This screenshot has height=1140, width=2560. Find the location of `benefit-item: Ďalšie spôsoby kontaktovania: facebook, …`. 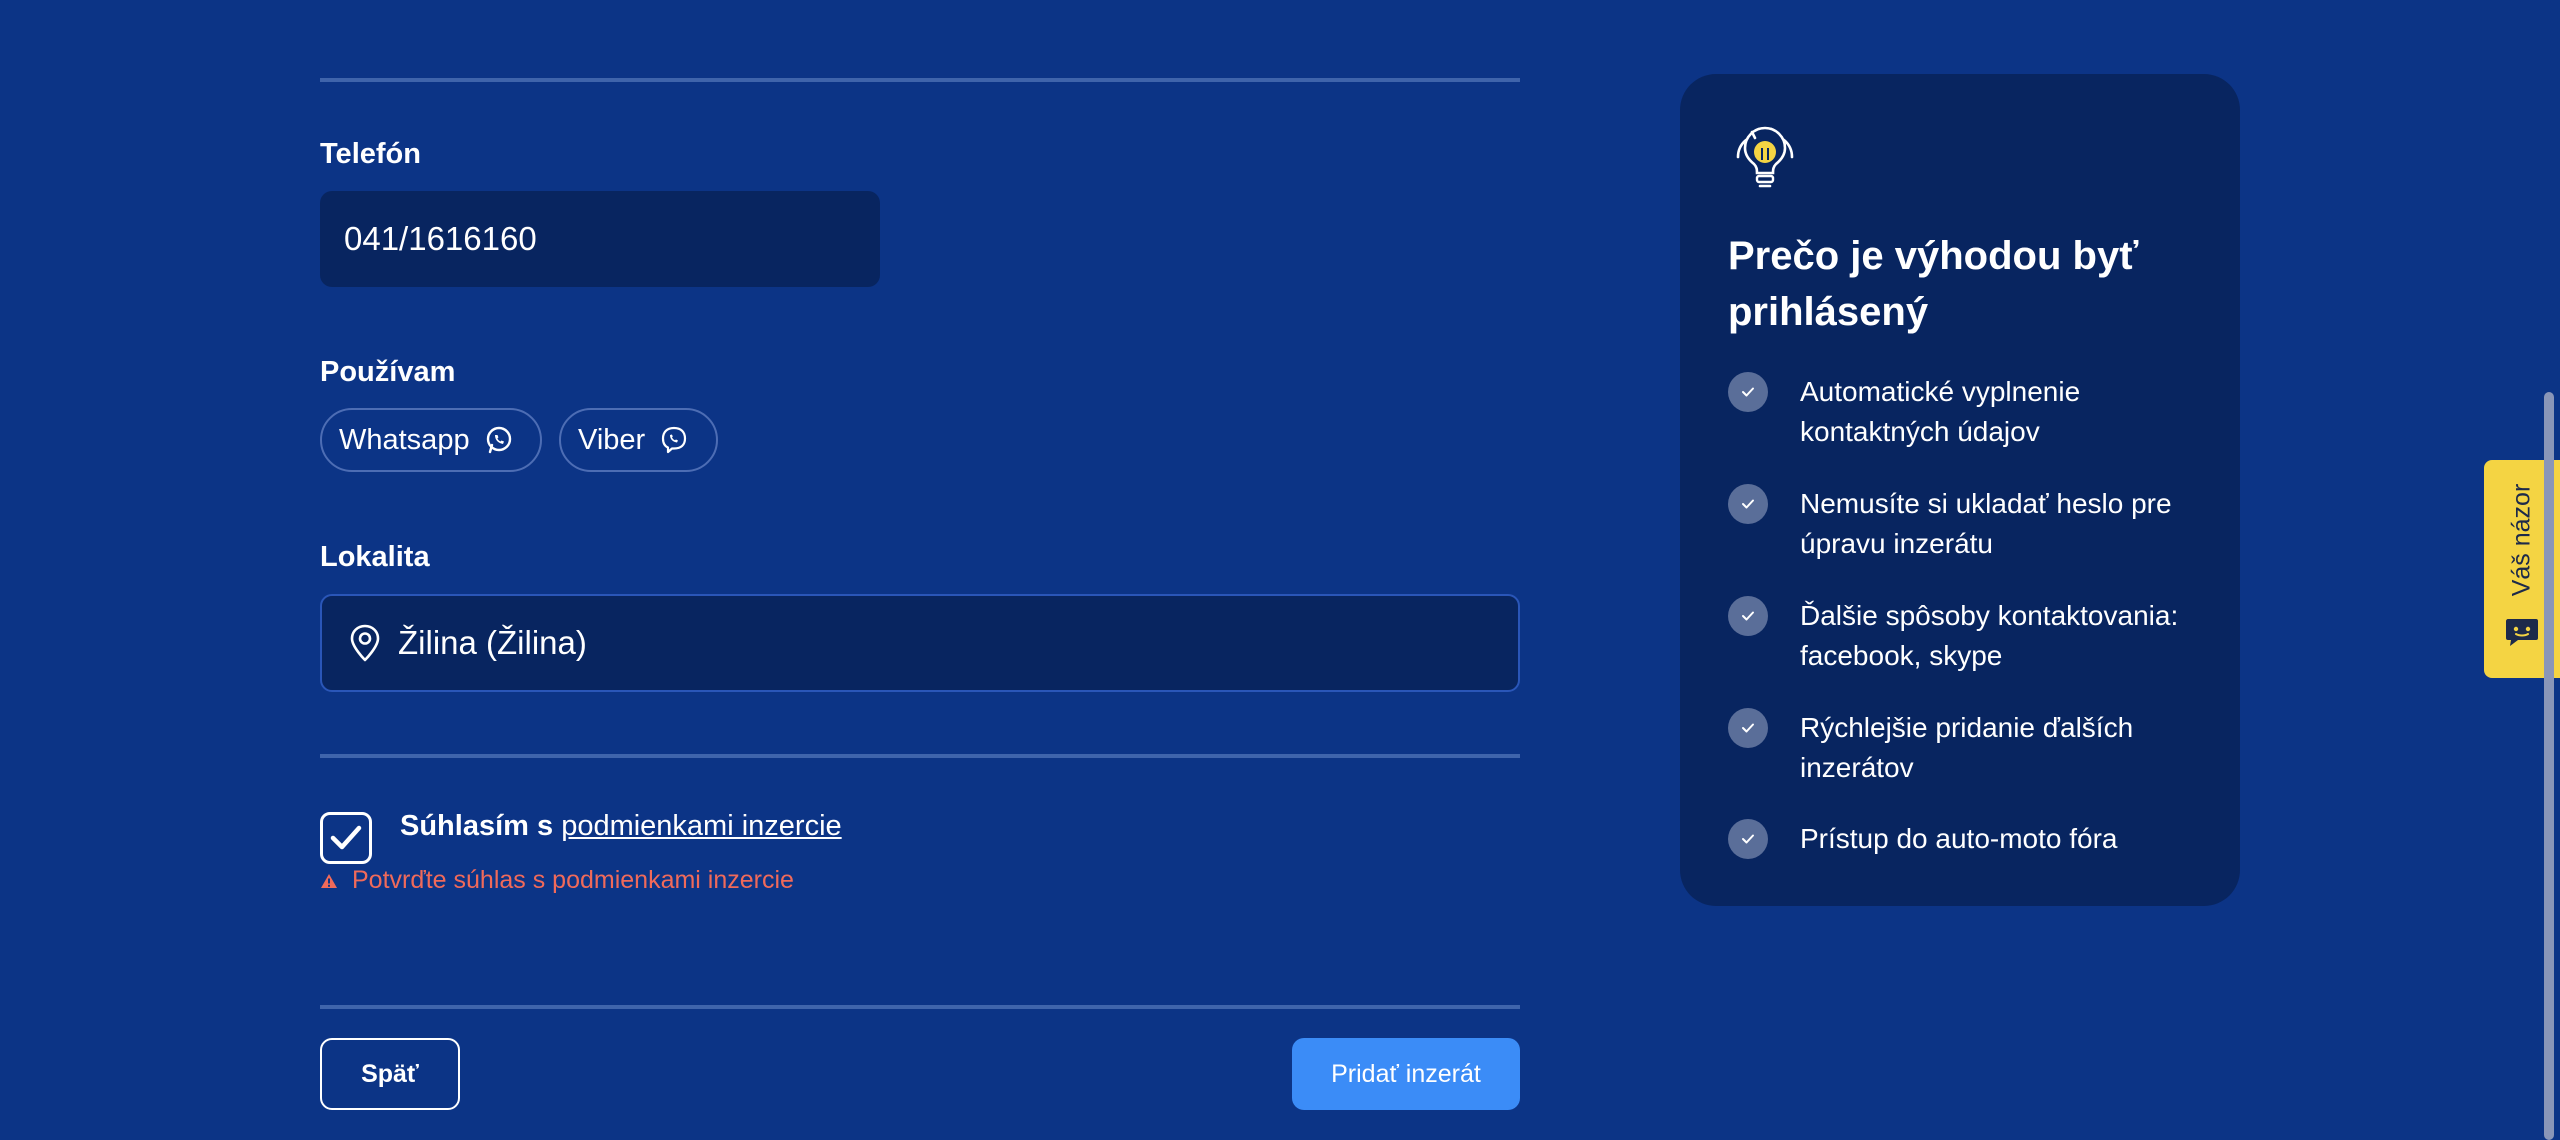

benefit-item: Ďalšie spôsoby kontaktovania: facebook, … is located at coordinates (1968, 636).